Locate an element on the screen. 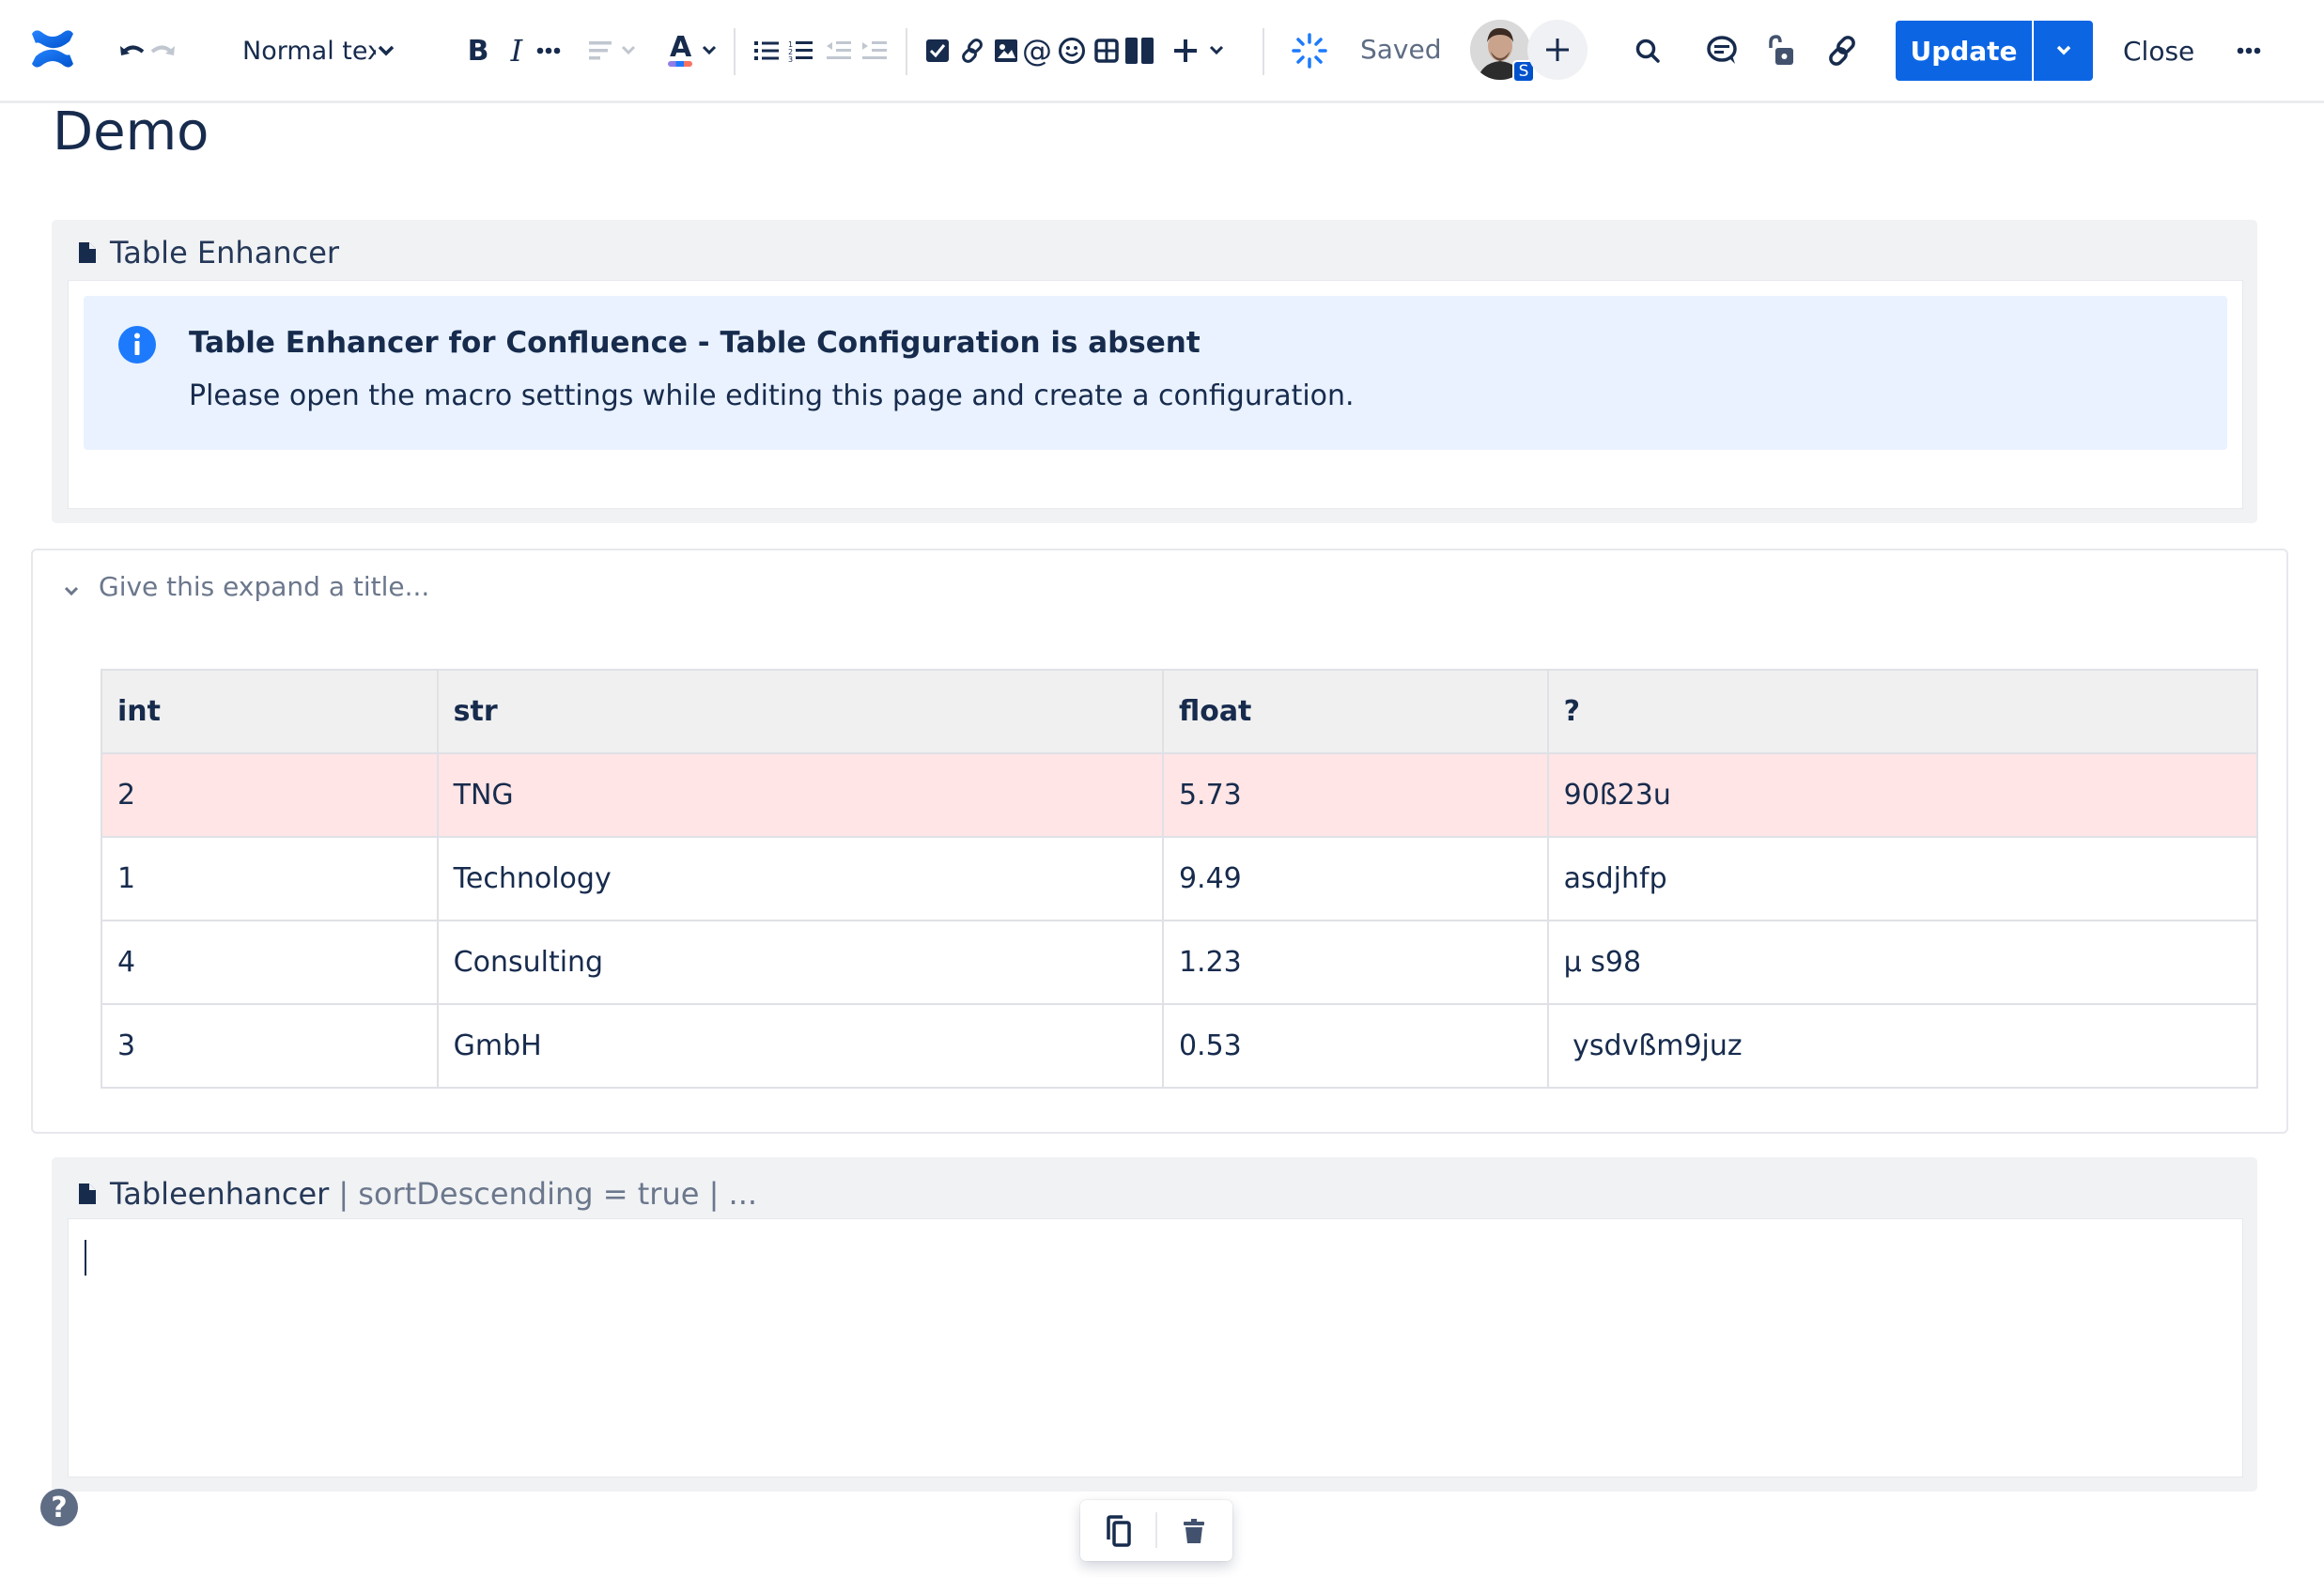 The width and height of the screenshot is (2324, 1578). column-header-int: int is located at coordinates (270, 711).